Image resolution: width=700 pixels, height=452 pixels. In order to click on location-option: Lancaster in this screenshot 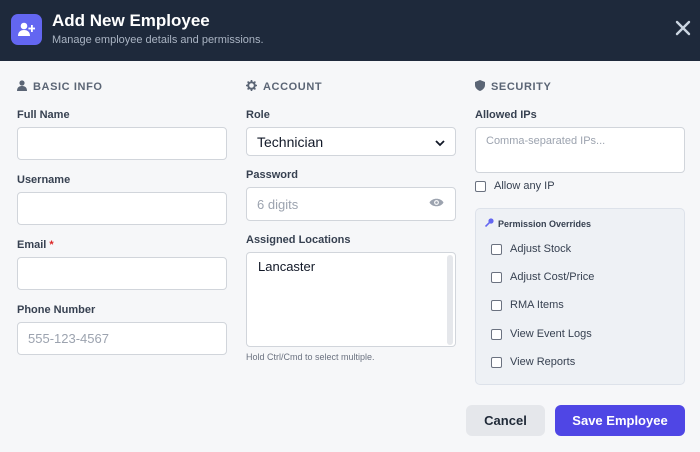, I will do `click(286, 266)`.